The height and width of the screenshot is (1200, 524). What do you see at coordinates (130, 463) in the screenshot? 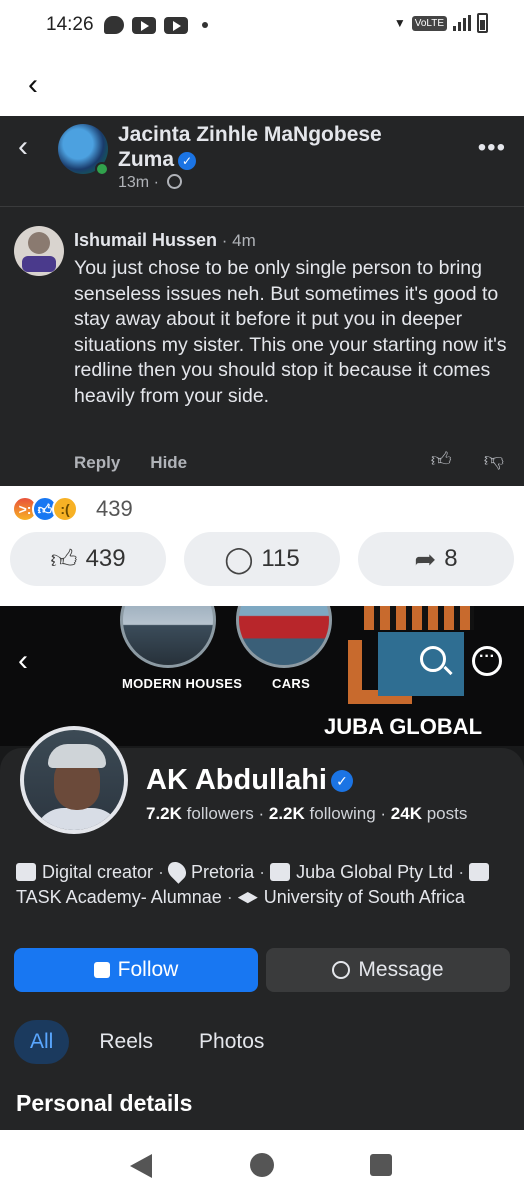
I see `comment-actions: Reply Hide` at bounding box center [130, 463].